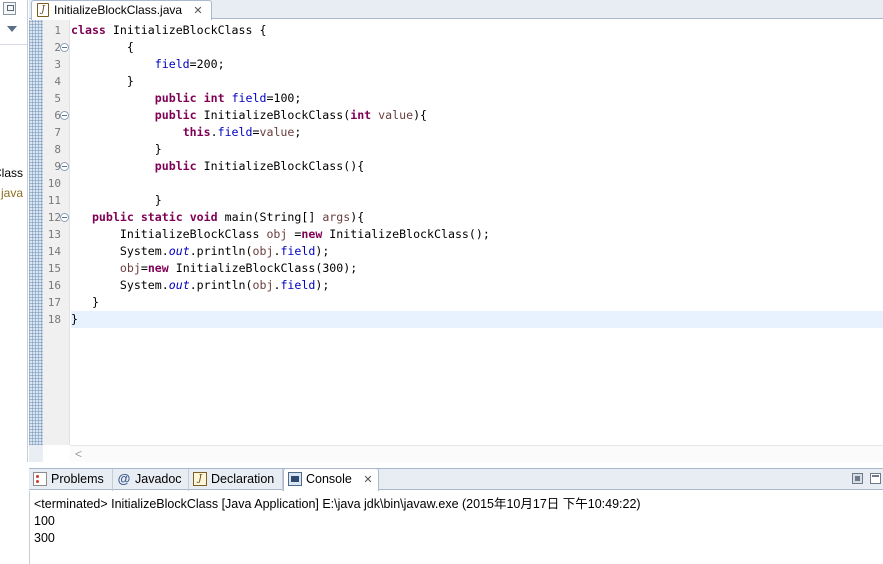 The width and height of the screenshot is (883, 564). What do you see at coordinates (238, 268) in the screenshot?
I see `code-text: obj=new InitializeBlockClass(300);` at bounding box center [238, 268].